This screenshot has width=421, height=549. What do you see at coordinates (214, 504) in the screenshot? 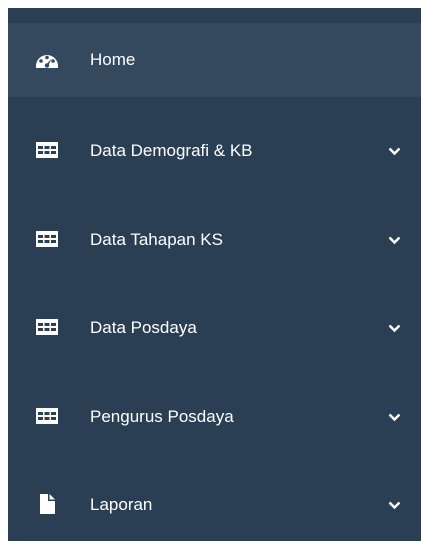
I see `sidebar-item-laporan: Laporan` at bounding box center [214, 504].